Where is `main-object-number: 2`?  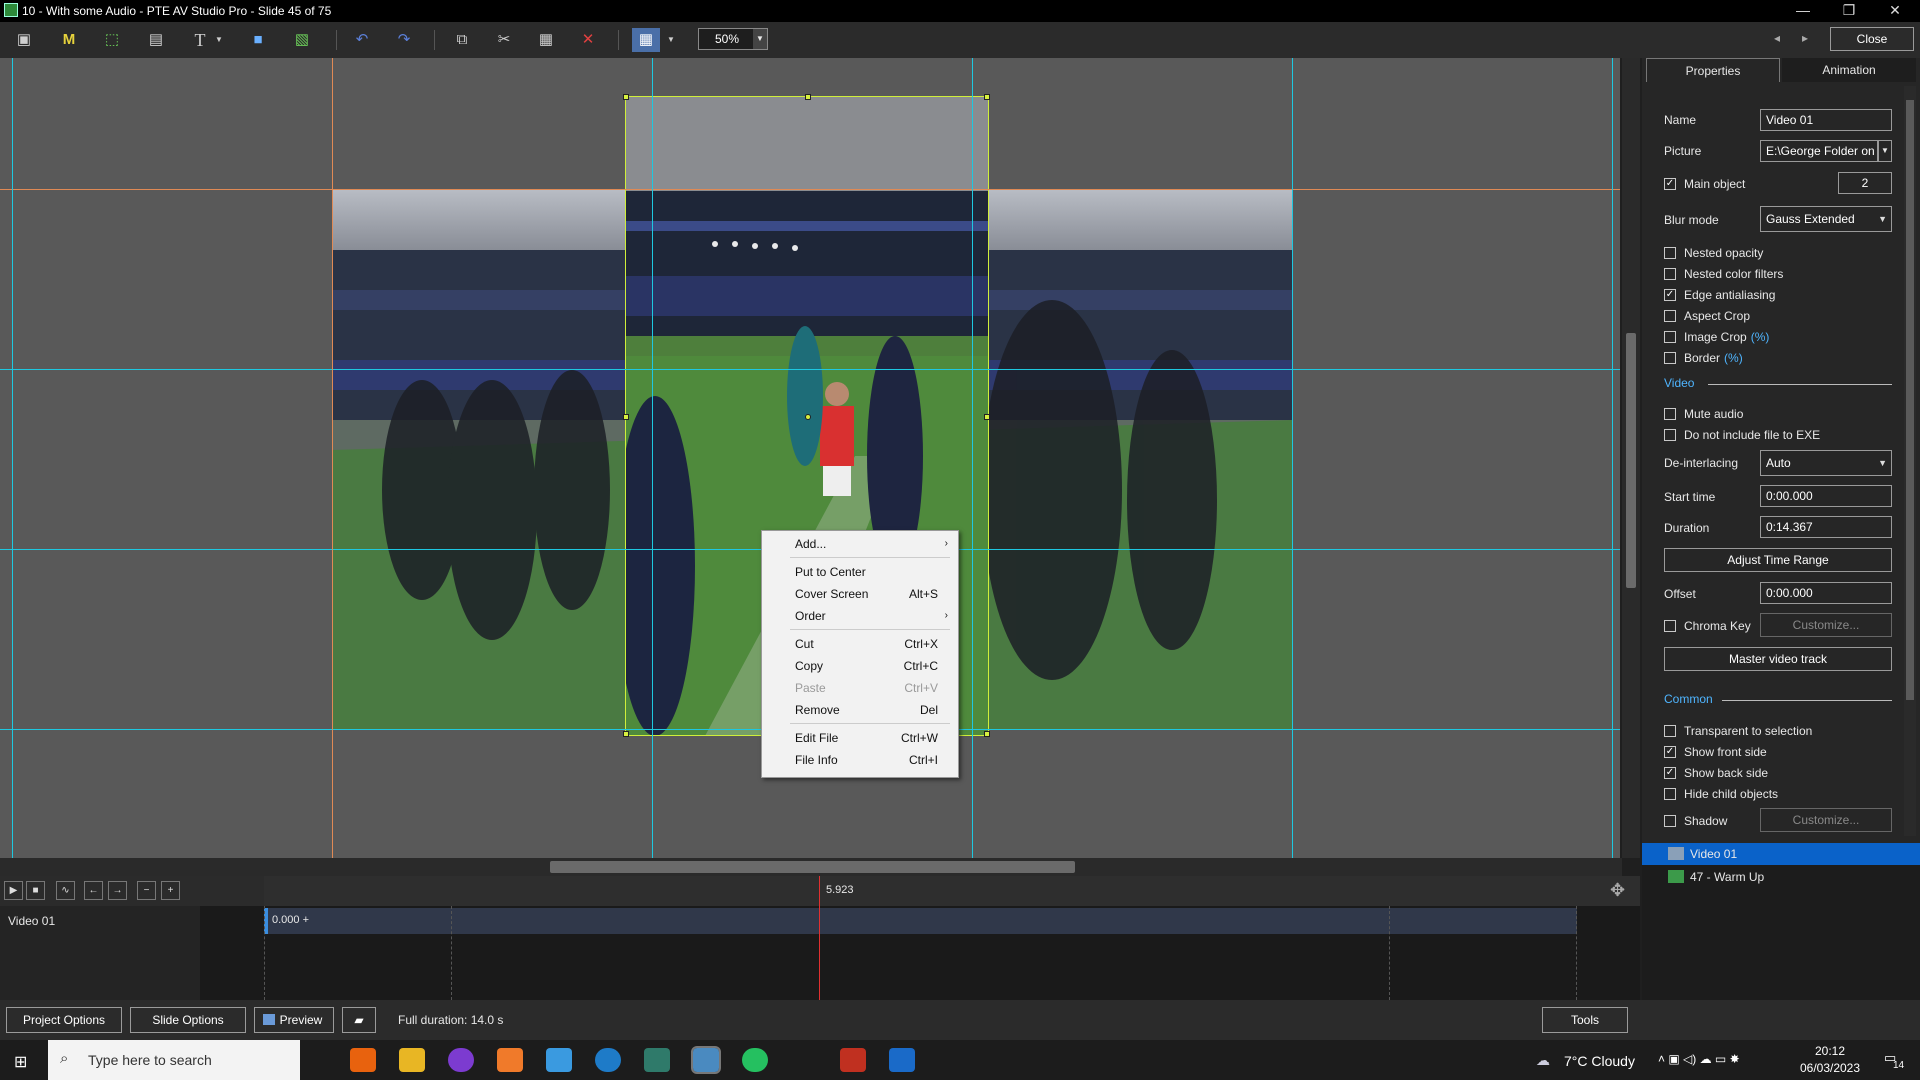
main-object-number: 2 is located at coordinates (1865, 183).